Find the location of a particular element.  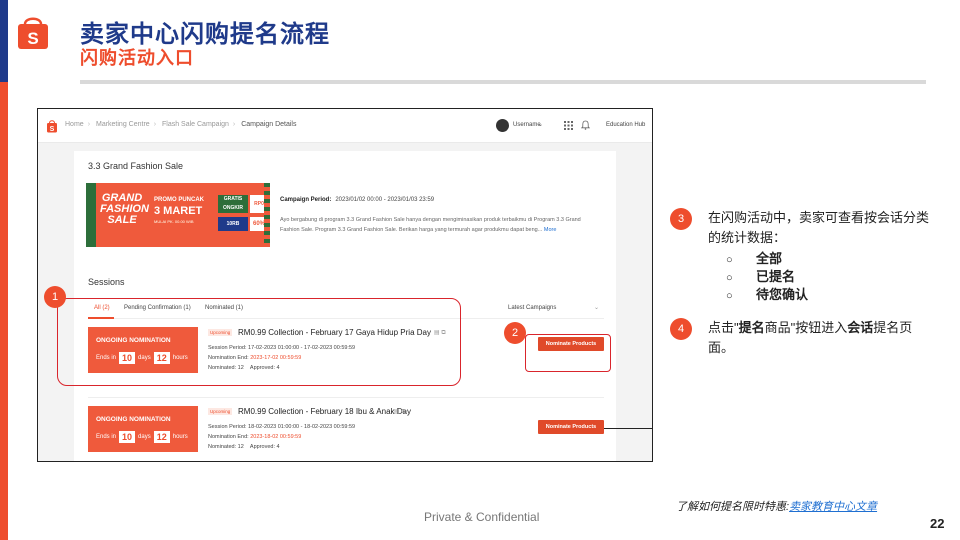

learn-more-line: 了解如何提名限时特惠:卖家教育中心文章 is located at coordinates (776, 506).